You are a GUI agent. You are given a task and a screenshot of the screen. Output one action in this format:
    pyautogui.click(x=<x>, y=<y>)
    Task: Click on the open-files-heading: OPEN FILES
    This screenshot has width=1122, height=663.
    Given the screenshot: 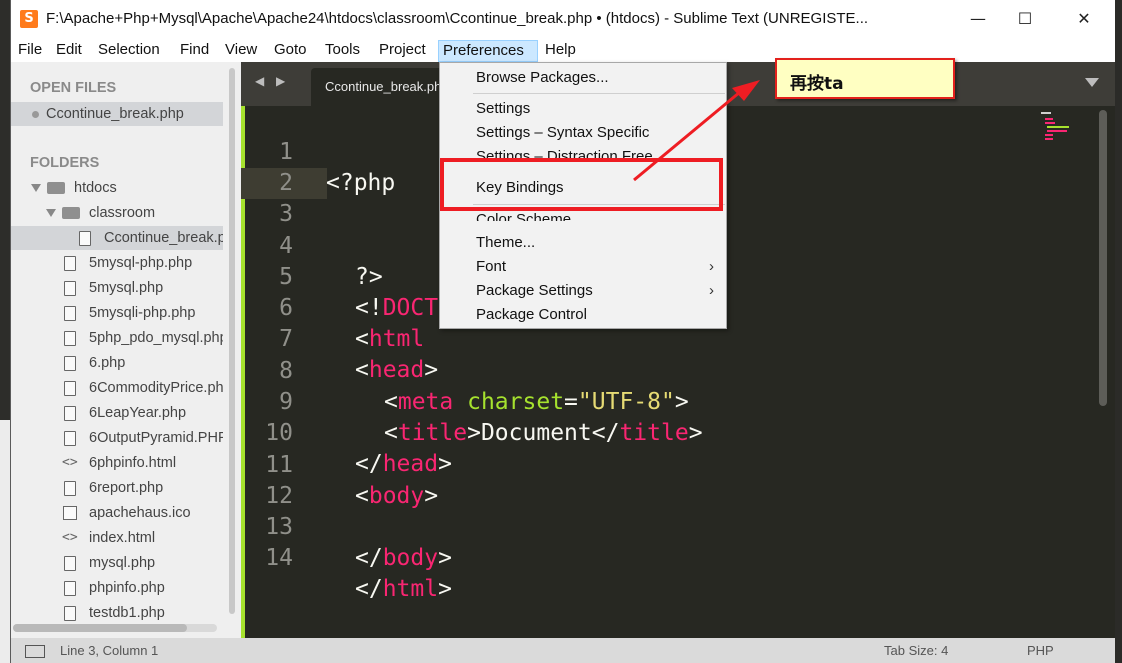 What is the action you would take?
    pyautogui.click(x=73, y=88)
    